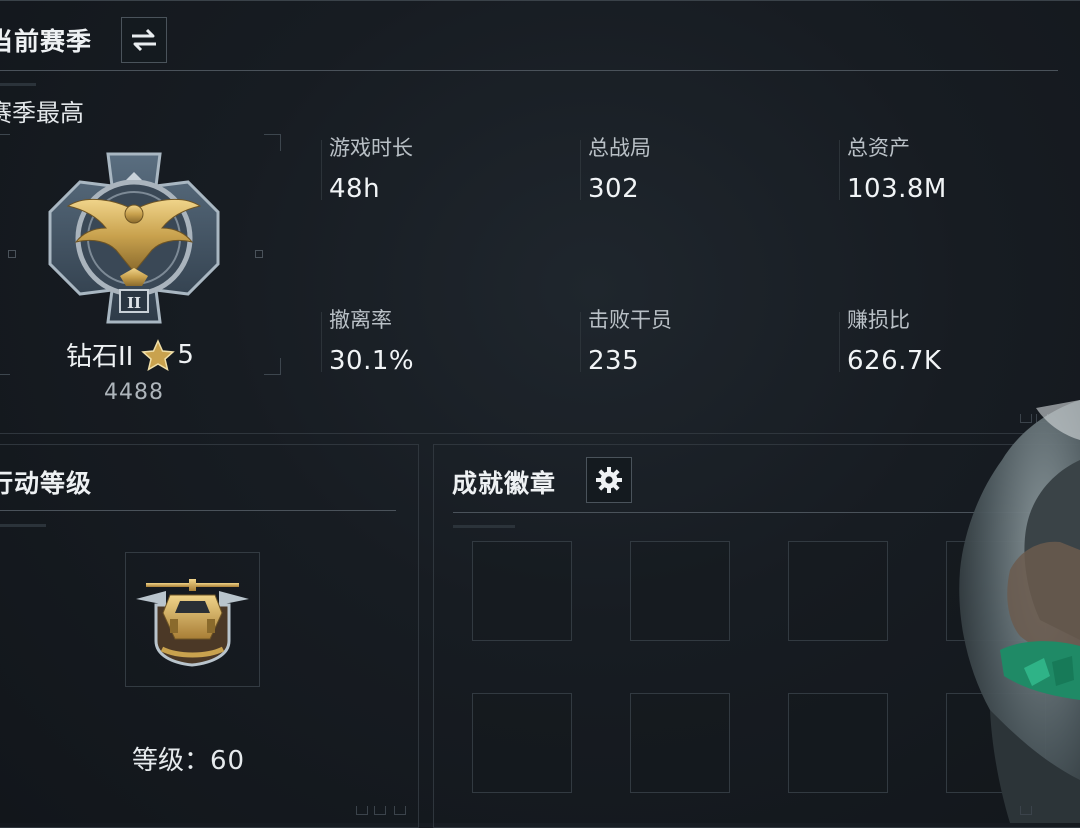 The image size is (1080, 828). What do you see at coordinates (1019, 611) in the screenshot?
I see `operator-character-art` at bounding box center [1019, 611].